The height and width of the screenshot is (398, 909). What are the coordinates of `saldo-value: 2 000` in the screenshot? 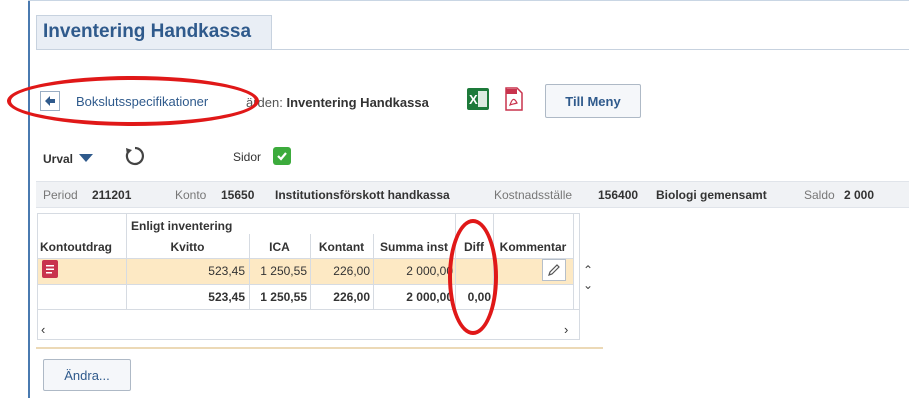 It's located at (859, 195).